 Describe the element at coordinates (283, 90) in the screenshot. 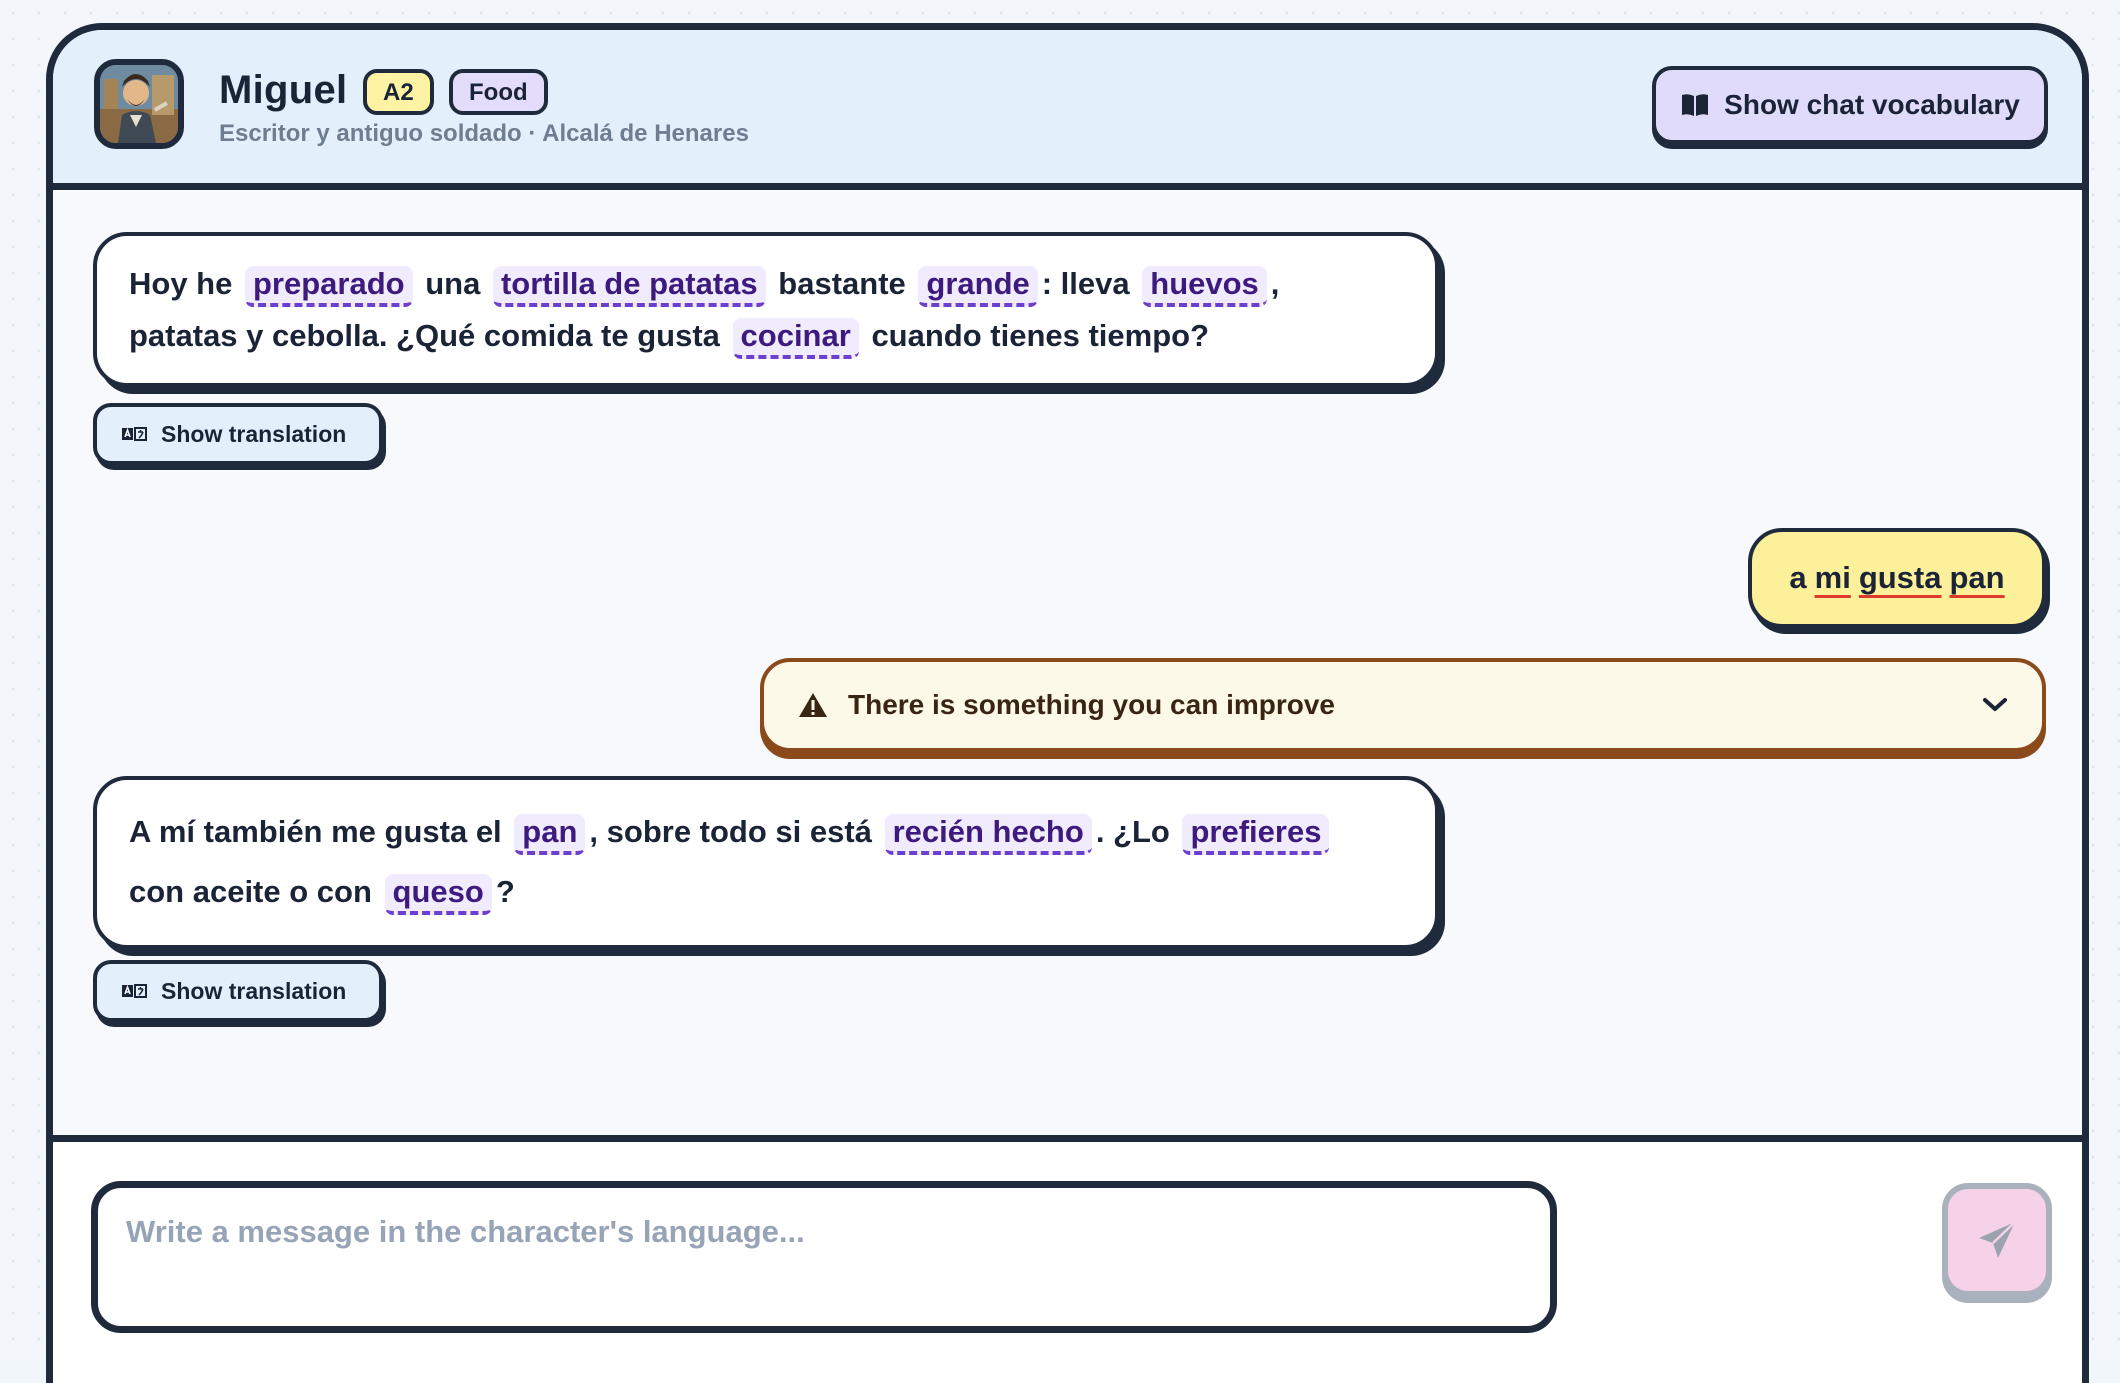

I see `character-name: Miguel` at that location.